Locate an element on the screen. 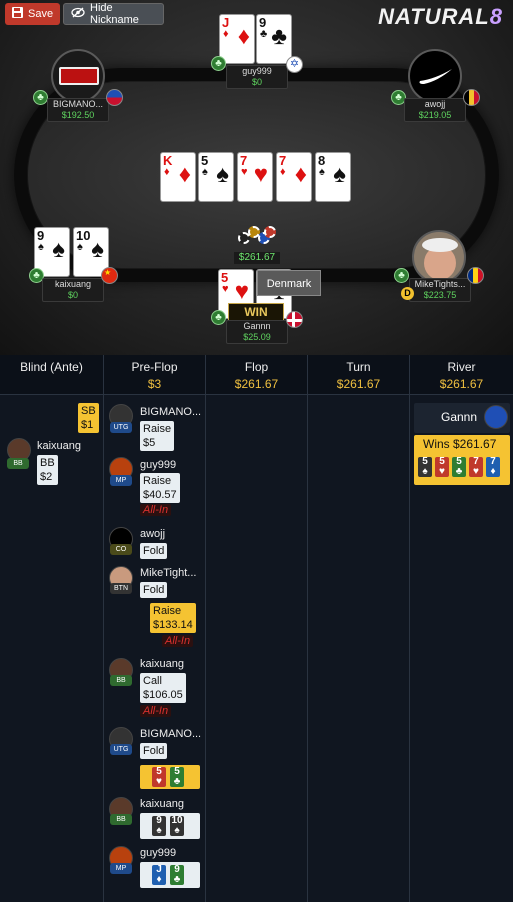 The width and height of the screenshot is (513, 902). winner-name: Gannn is located at coordinates (459, 417).